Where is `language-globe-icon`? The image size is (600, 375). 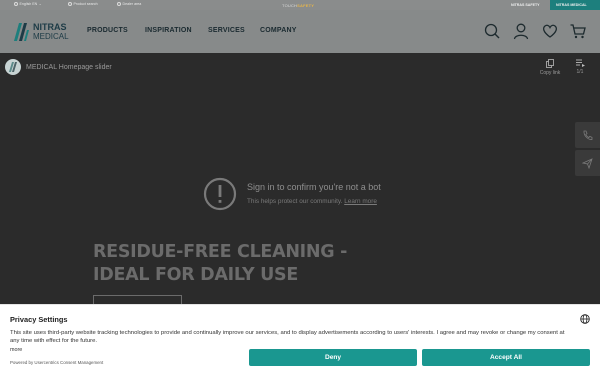
language-globe-icon is located at coordinates (585, 319).